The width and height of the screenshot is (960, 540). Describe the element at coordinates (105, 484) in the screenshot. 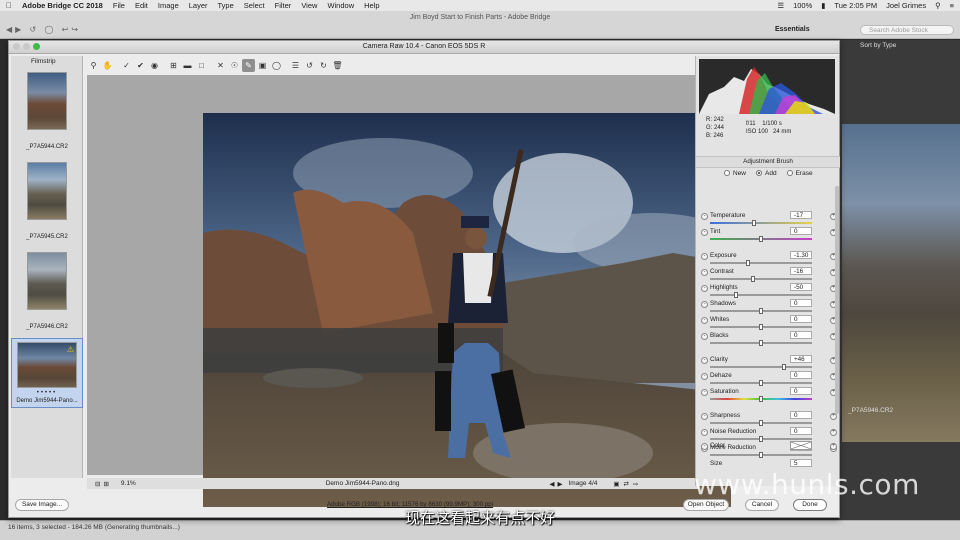

I see `zoom-in-button: ⊞` at that location.